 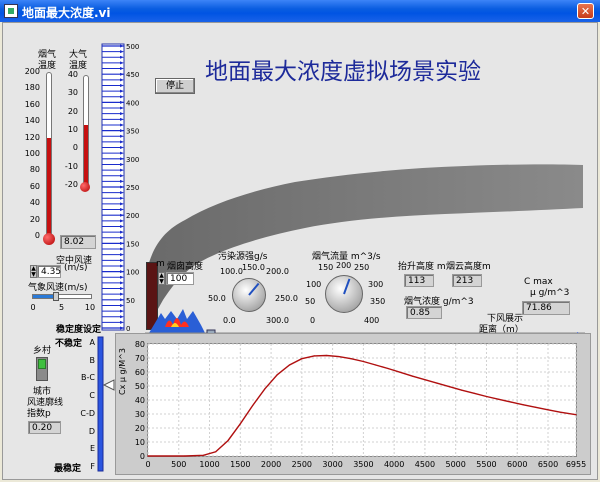 I want to click on cloud-height-display: 213, so click(x=467, y=280).